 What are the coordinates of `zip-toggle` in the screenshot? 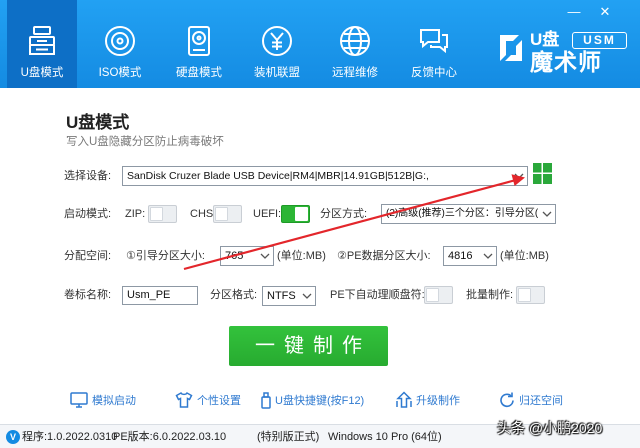 It's located at (162, 214).